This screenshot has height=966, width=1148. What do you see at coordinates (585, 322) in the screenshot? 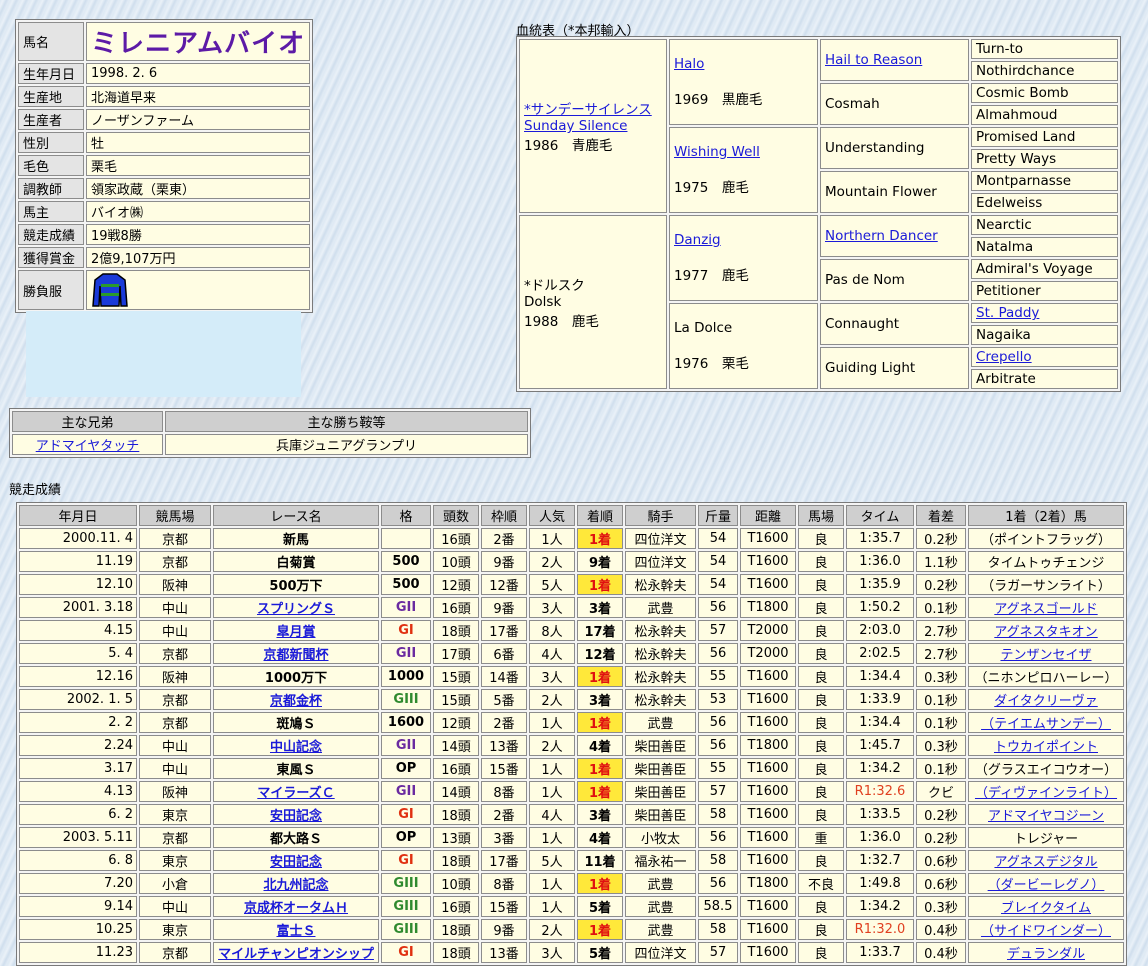
I see `dam-color: 鹿毛` at bounding box center [585, 322].